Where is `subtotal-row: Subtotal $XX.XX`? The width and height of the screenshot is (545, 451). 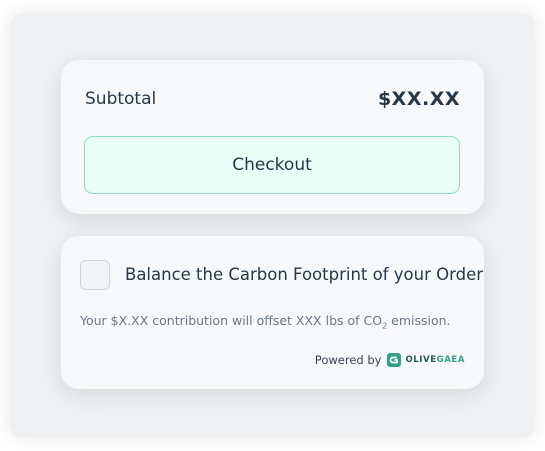
subtotal-row: Subtotal $XX.XX is located at coordinates (272, 99).